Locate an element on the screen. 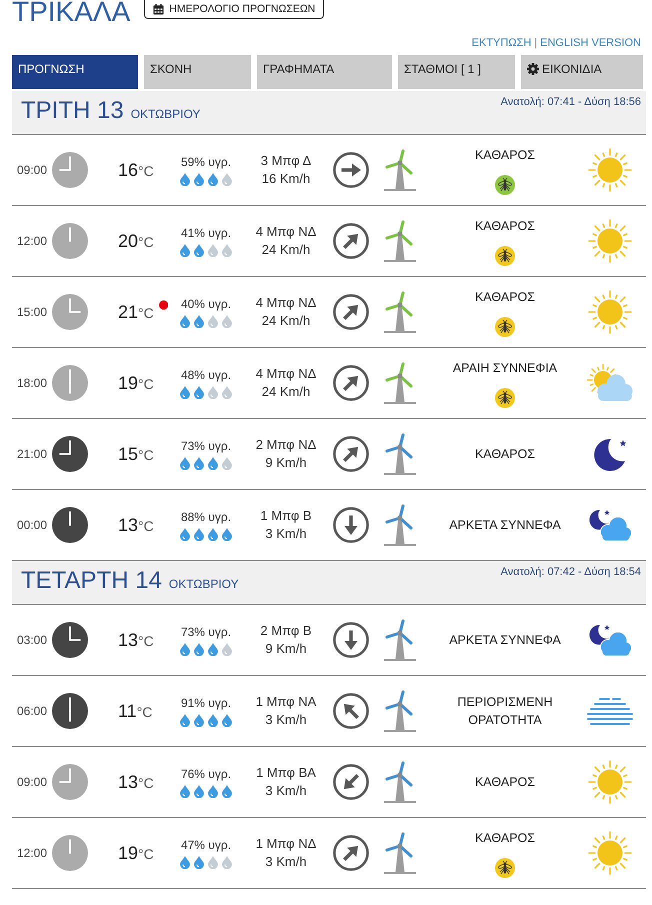 The height and width of the screenshot is (905, 652). humidity-text: 59% υγρ. is located at coordinates (206, 162).